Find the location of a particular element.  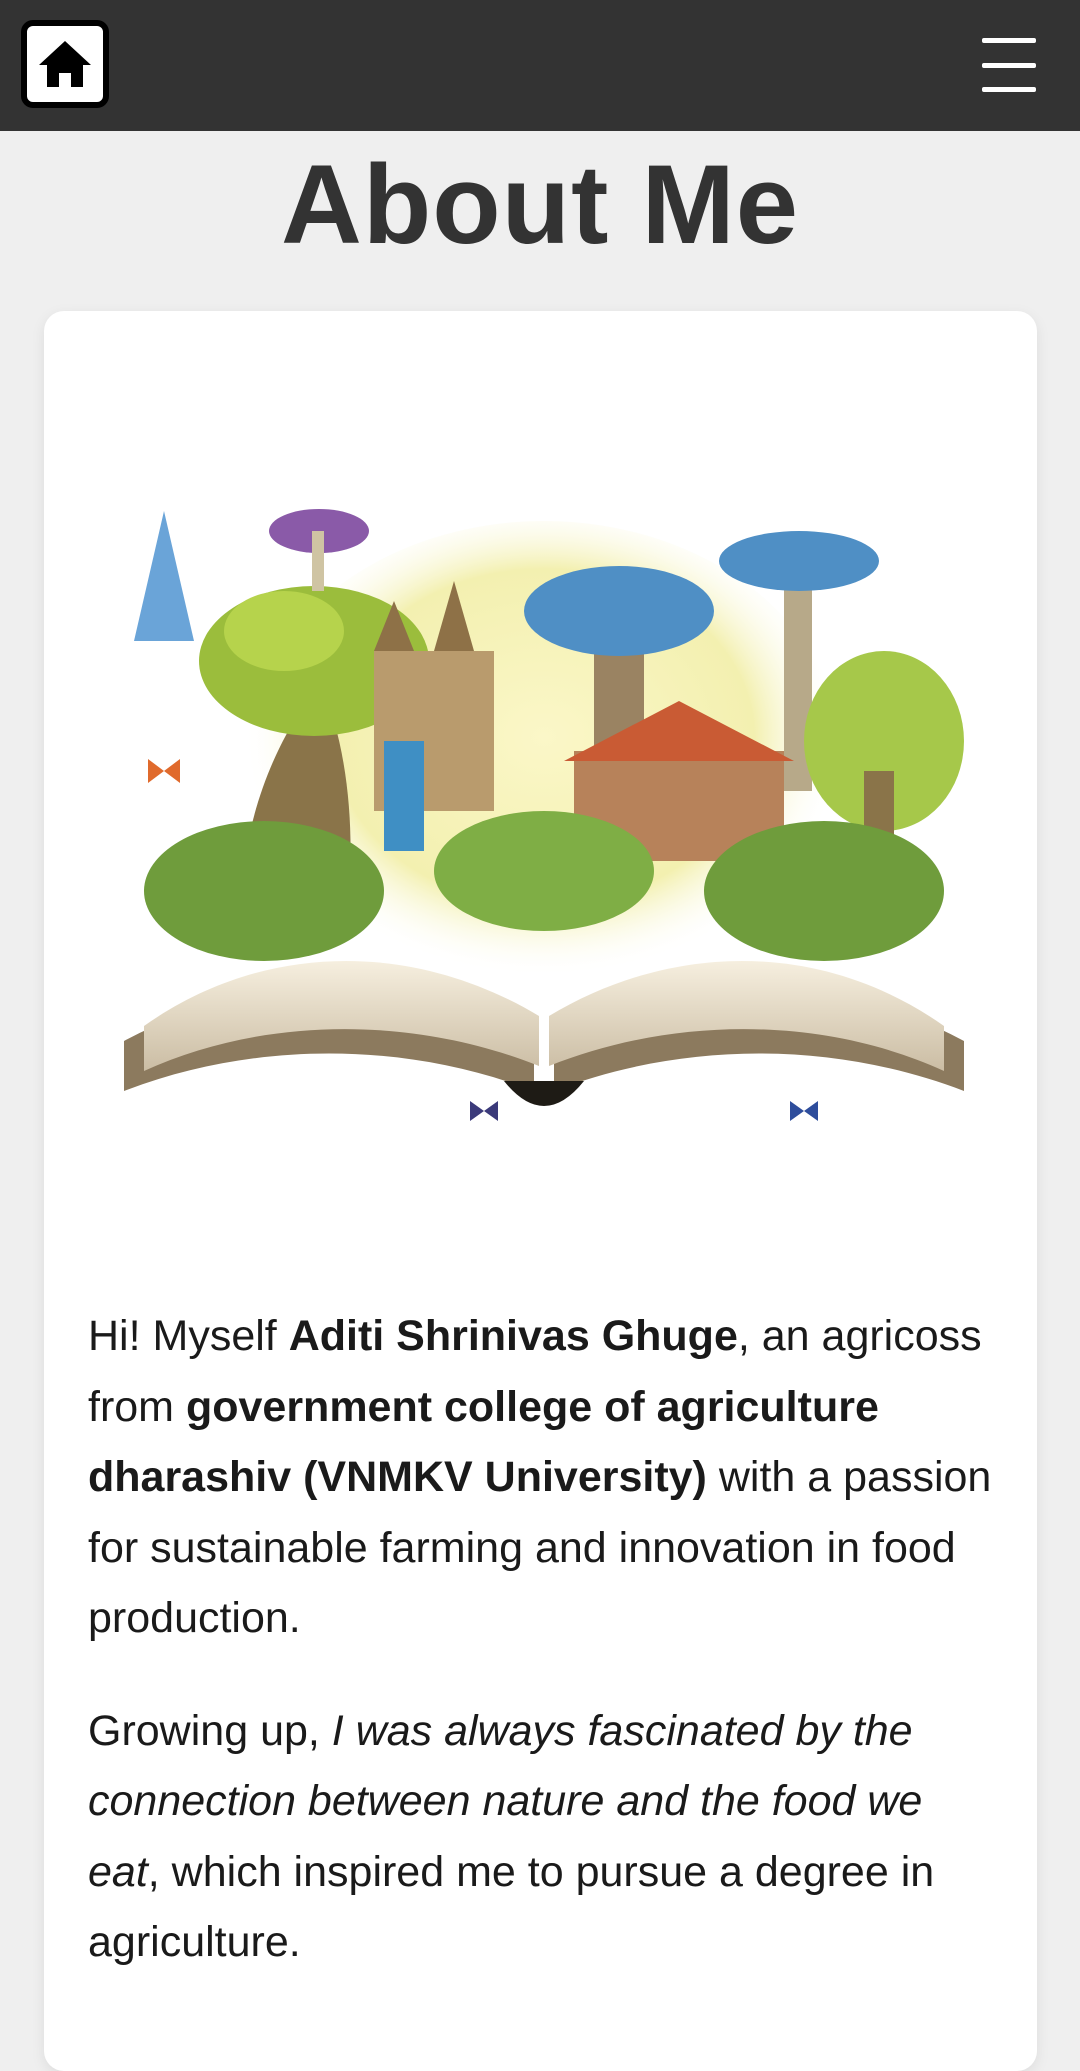

home-icon is located at coordinates (65, 64).